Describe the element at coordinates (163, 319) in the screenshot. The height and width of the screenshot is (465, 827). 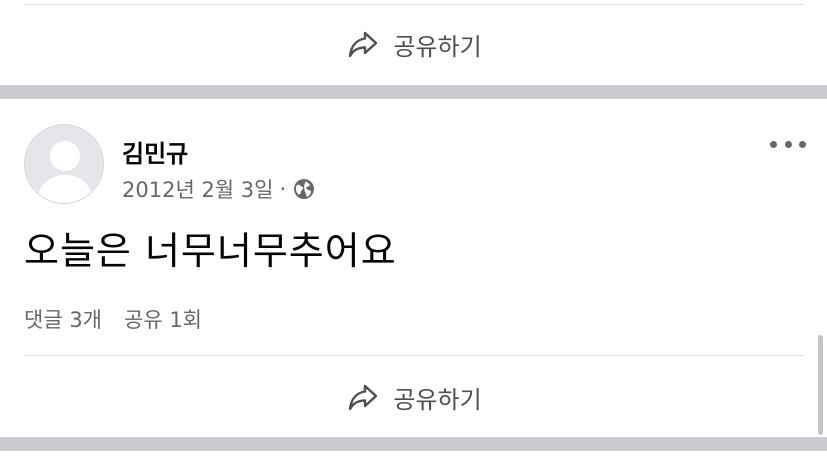
I see `share-count: 공유 1회` at that location.